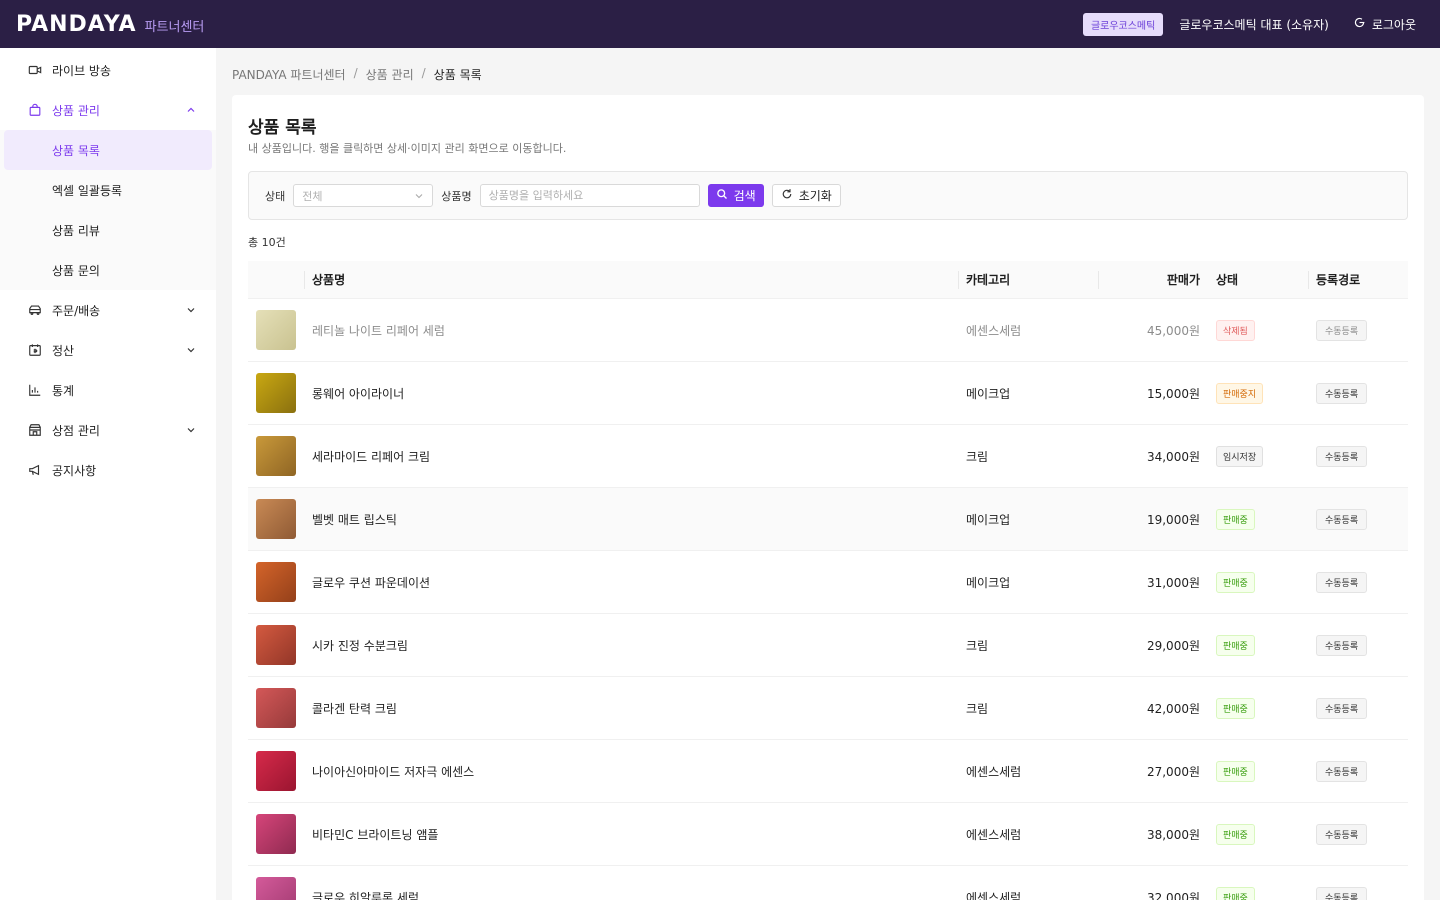 The height and width of the screenshot is (900, 1440). Describe the element at coordinates (828, 519) in the screenshot. I see `table-row: 벨벳 매트 립스틱 메이크업 19,000원 판매중 수동등록` at that location.